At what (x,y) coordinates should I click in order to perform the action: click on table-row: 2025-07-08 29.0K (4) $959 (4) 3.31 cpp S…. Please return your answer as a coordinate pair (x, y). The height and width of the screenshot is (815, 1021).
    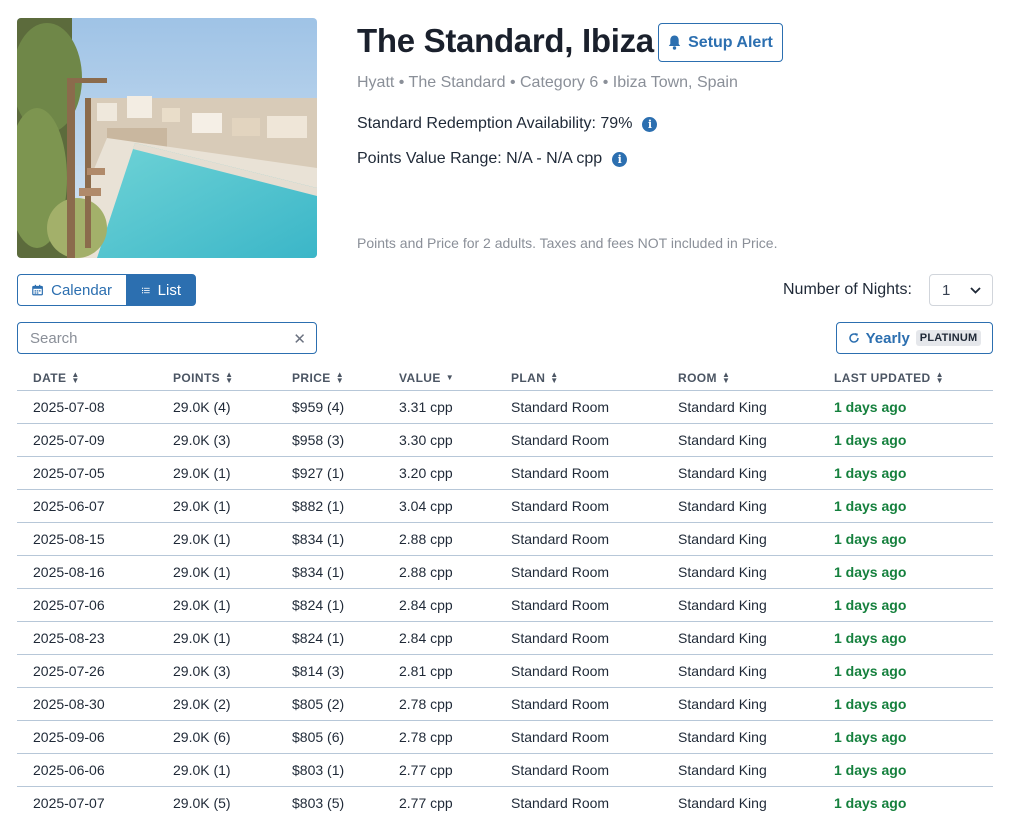
    Looking at the image, I should click on (505, 407).